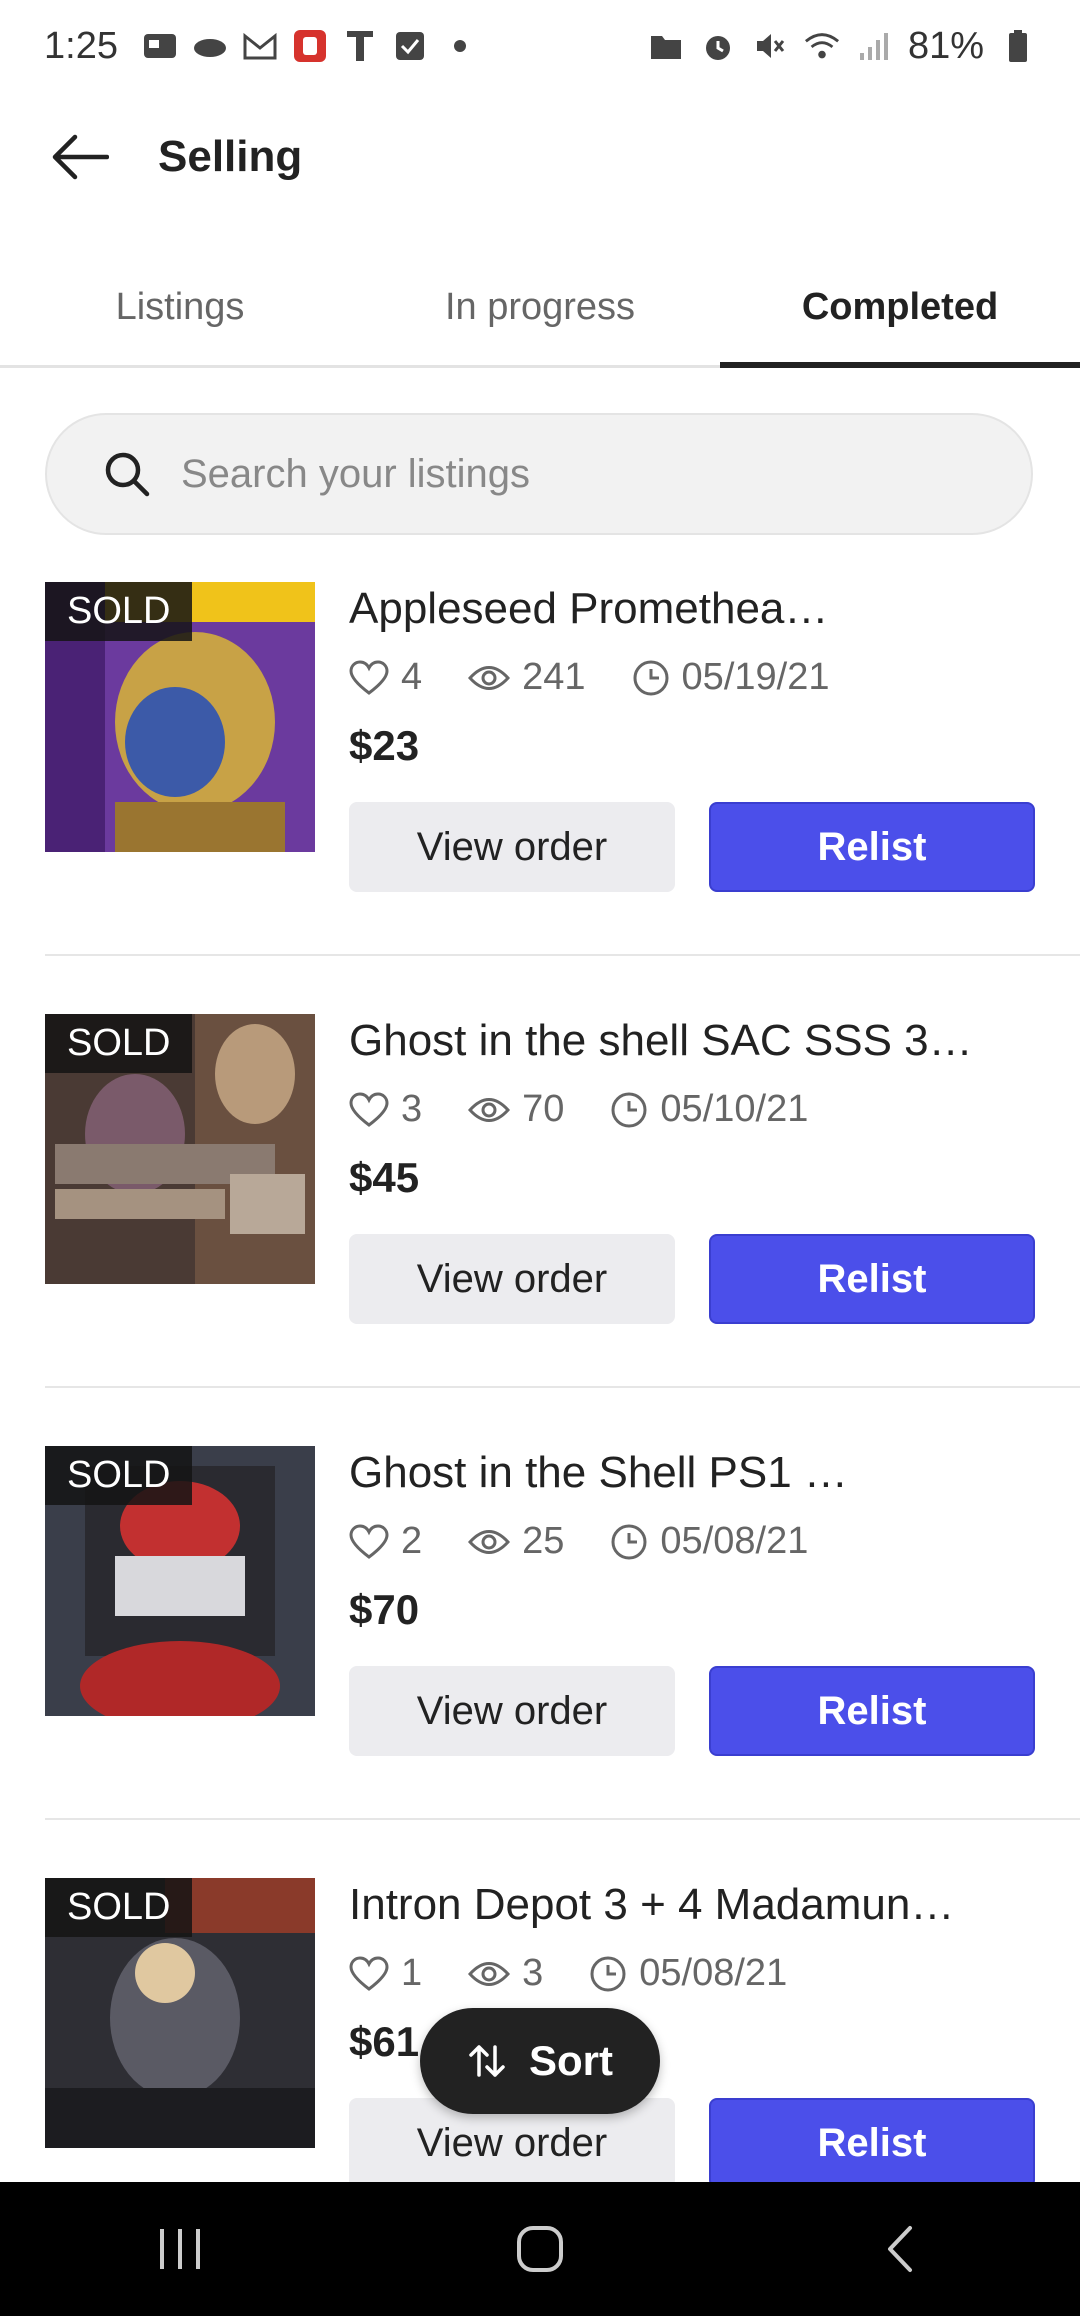 This screenshot has height=2316, width=1080. Describe the element at coordinates (770, 46) in the screenshot. I see `mute-icon` at that location.